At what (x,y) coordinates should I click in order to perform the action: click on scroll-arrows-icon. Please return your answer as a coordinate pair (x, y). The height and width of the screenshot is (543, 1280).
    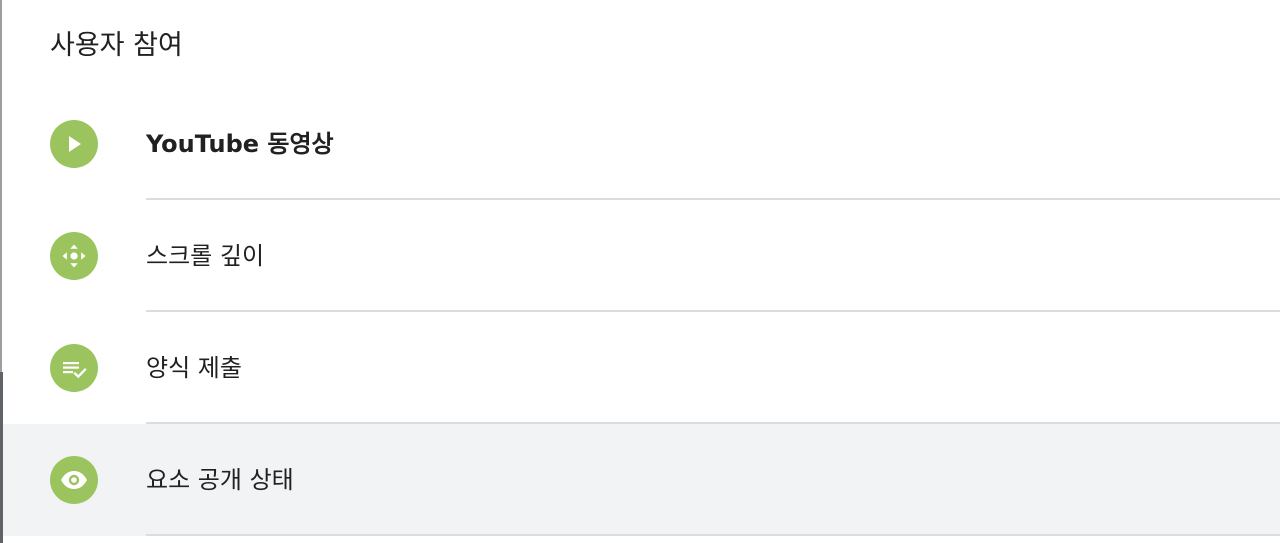
    Looking at the image, I should click on (74, 256).